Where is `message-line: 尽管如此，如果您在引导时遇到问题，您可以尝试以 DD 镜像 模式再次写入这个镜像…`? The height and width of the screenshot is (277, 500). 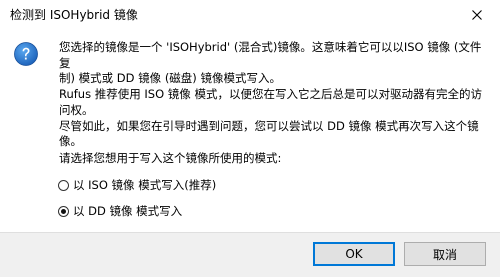
message-line: 尽管如此，如果您在引导时遇到问题，您可以尝试以 DD 镜像 模式再次写入这个镜像… is located at coordinates (269, 133).